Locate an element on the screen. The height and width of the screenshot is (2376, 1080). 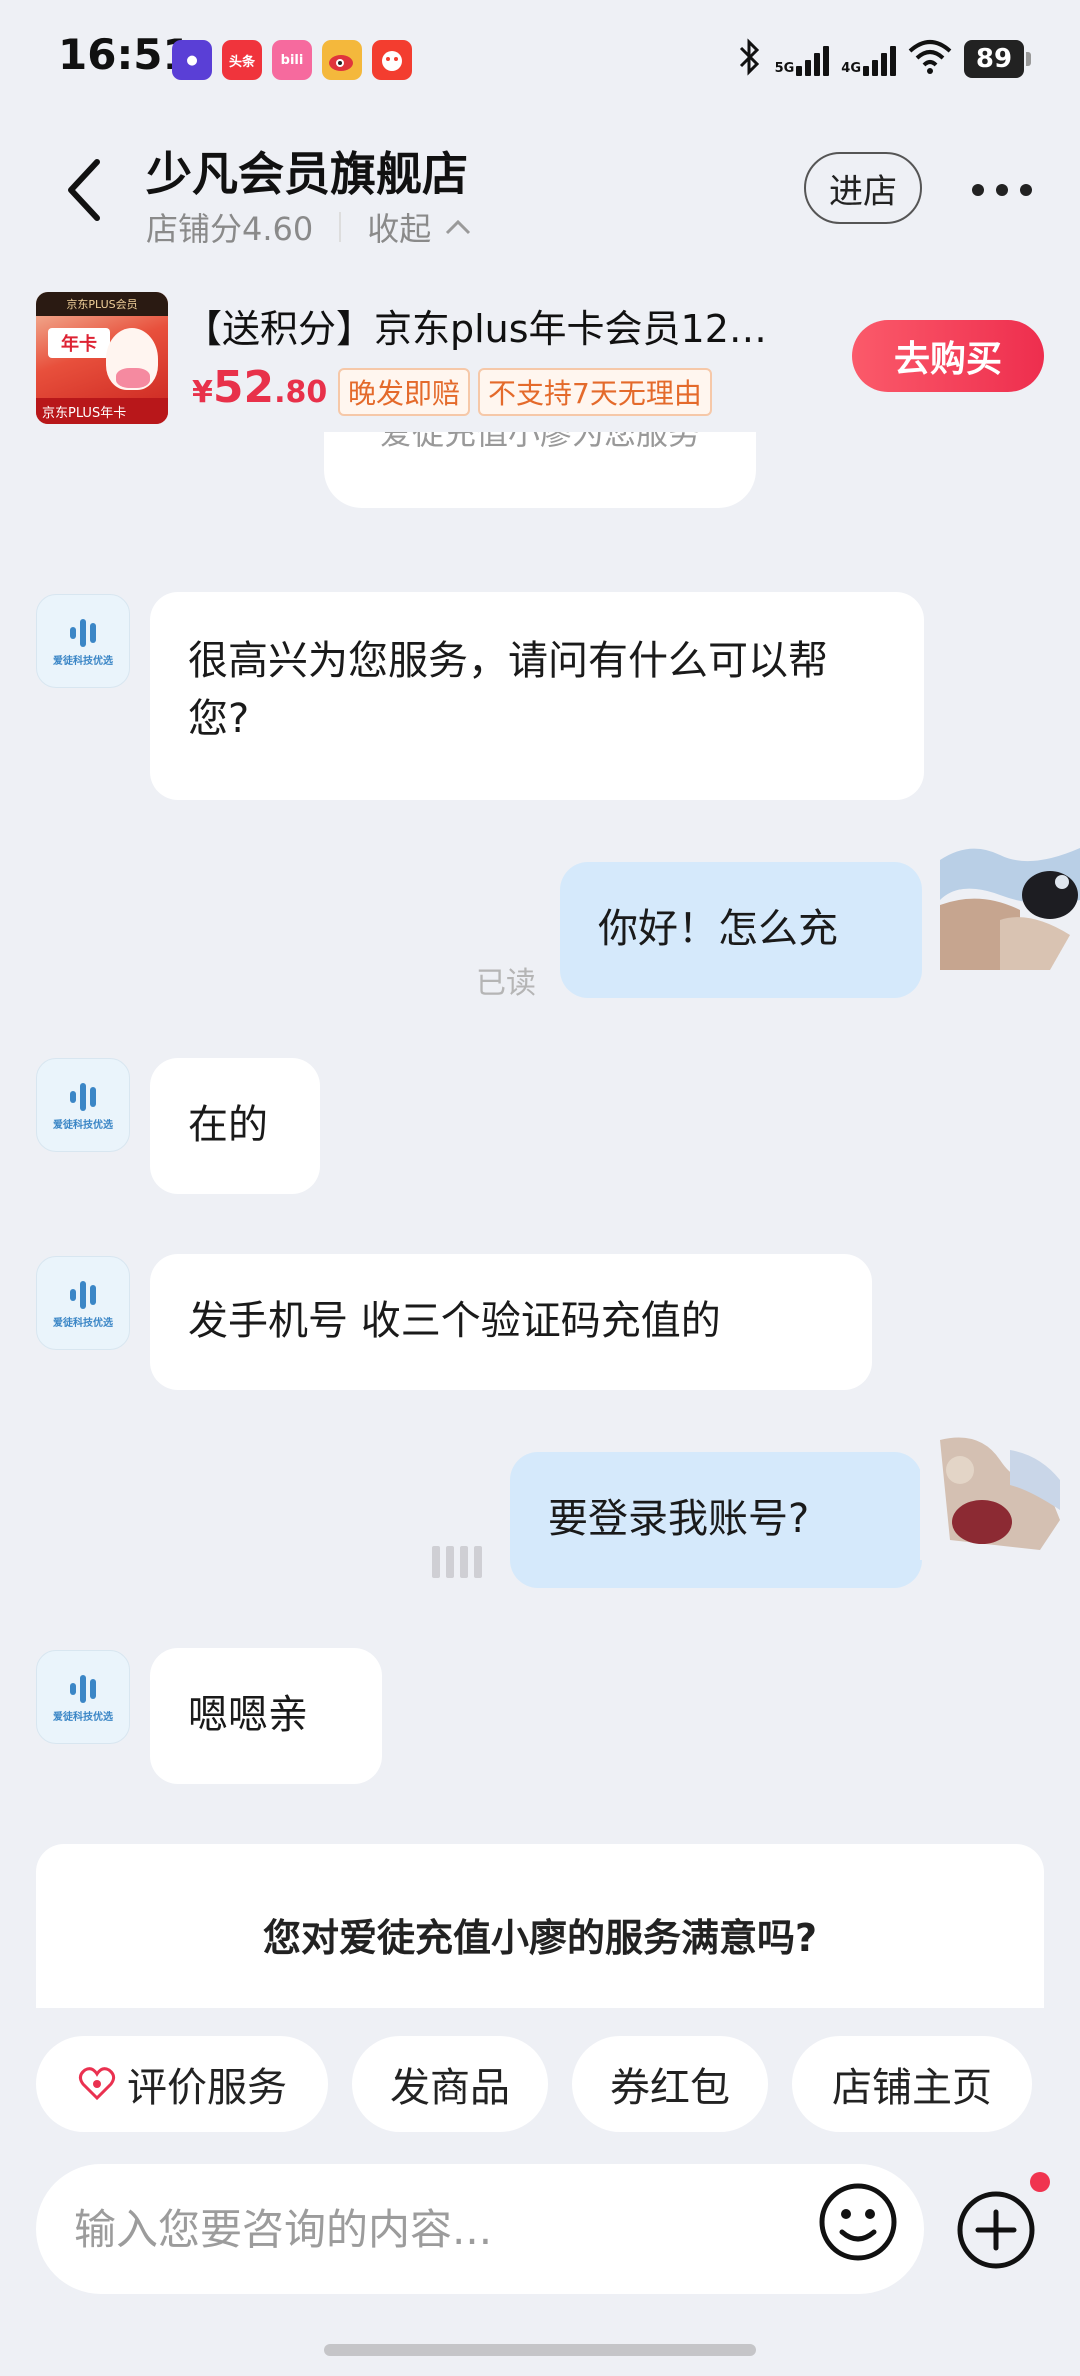
product-price: ¥ 52 .80 is located at coordinates (259, 387).